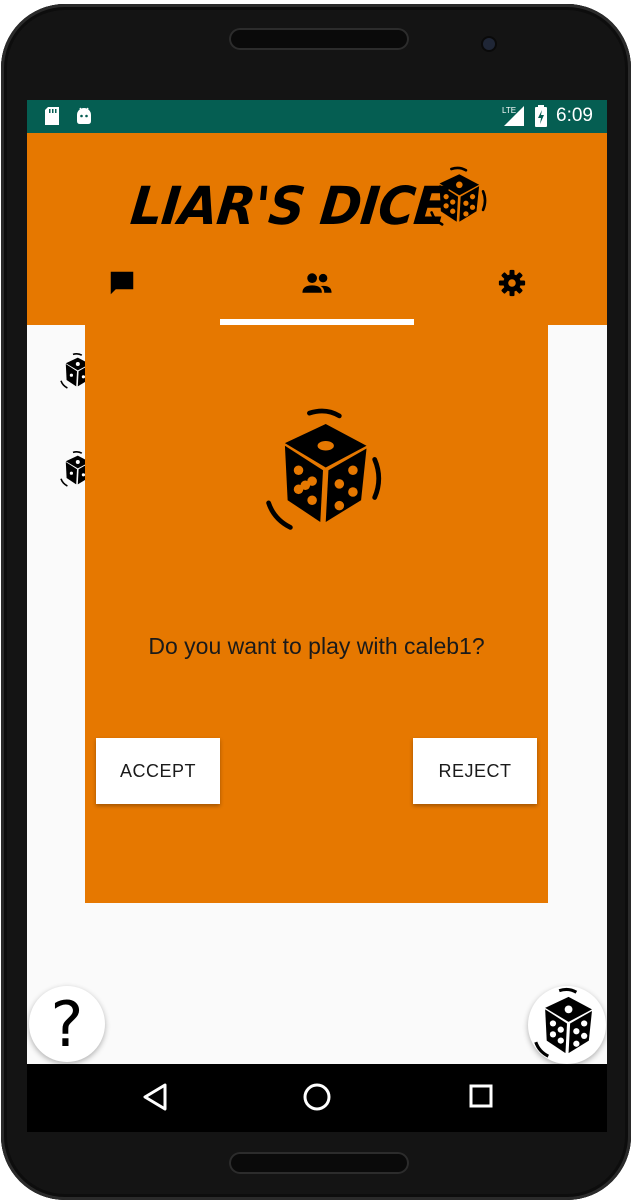  I want to click on dice-fab-button, so click(567, 1025).